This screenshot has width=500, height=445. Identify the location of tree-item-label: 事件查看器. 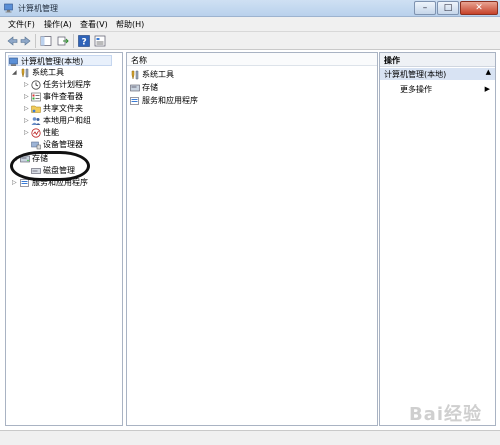
(63, 96).